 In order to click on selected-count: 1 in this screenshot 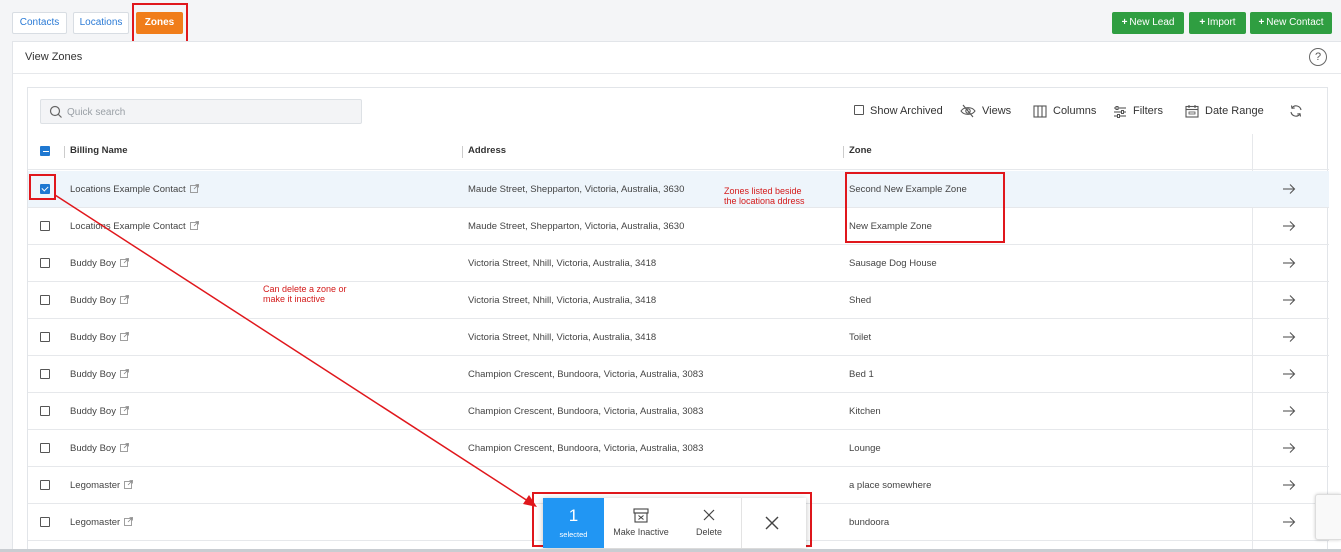, I will do `click(573, 515)`.